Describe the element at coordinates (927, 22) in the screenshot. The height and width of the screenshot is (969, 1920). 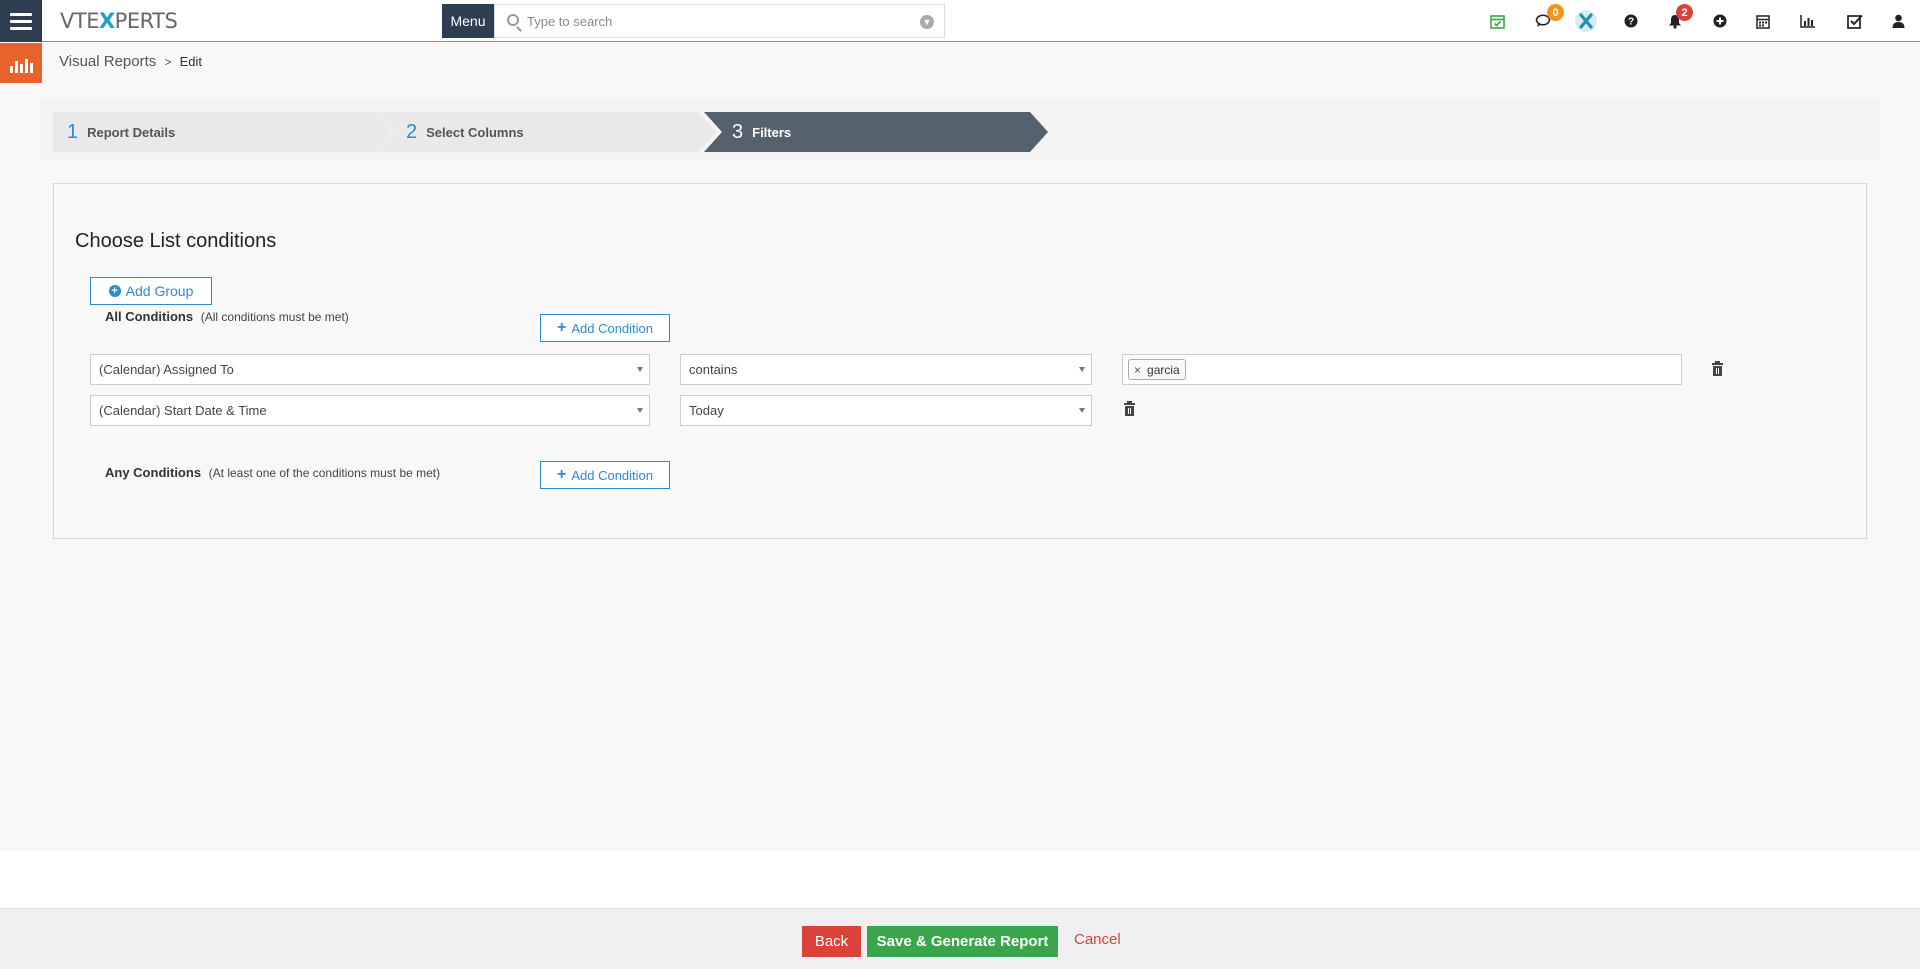
I see `search-options-chevron-icon: ▼` at that location.